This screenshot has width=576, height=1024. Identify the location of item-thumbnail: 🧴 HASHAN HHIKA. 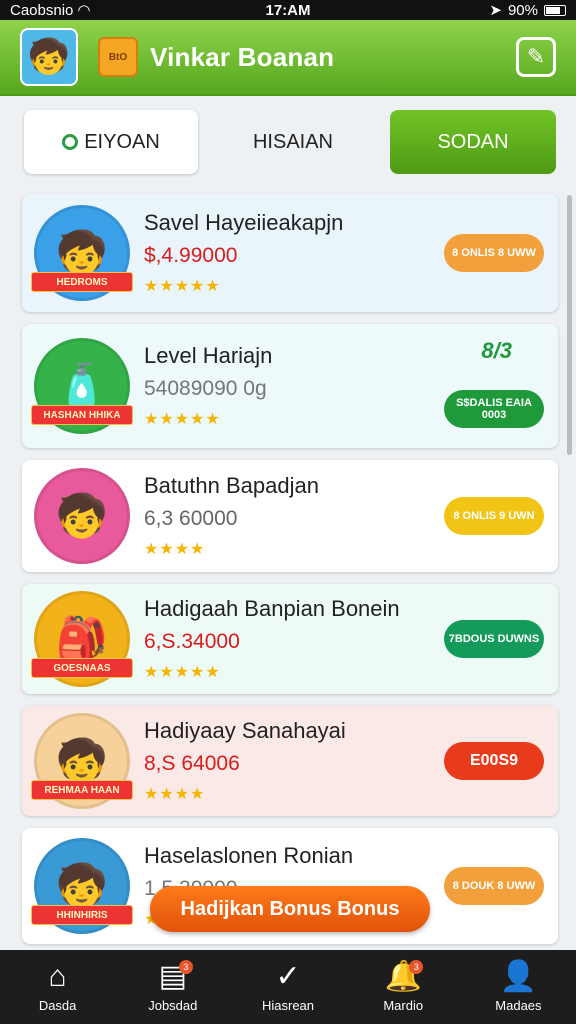
(82, 386).